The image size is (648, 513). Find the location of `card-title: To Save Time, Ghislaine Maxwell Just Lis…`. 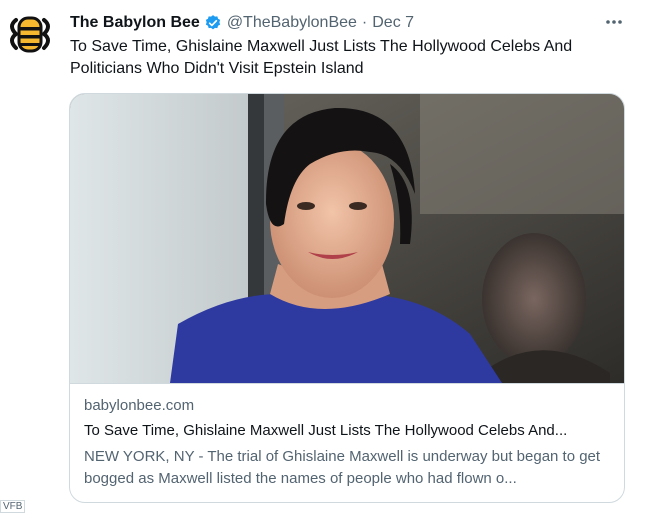

card-title: To Save Time, Ghislaine Maxwell Just Lis… is located at coordinates (326, 430).